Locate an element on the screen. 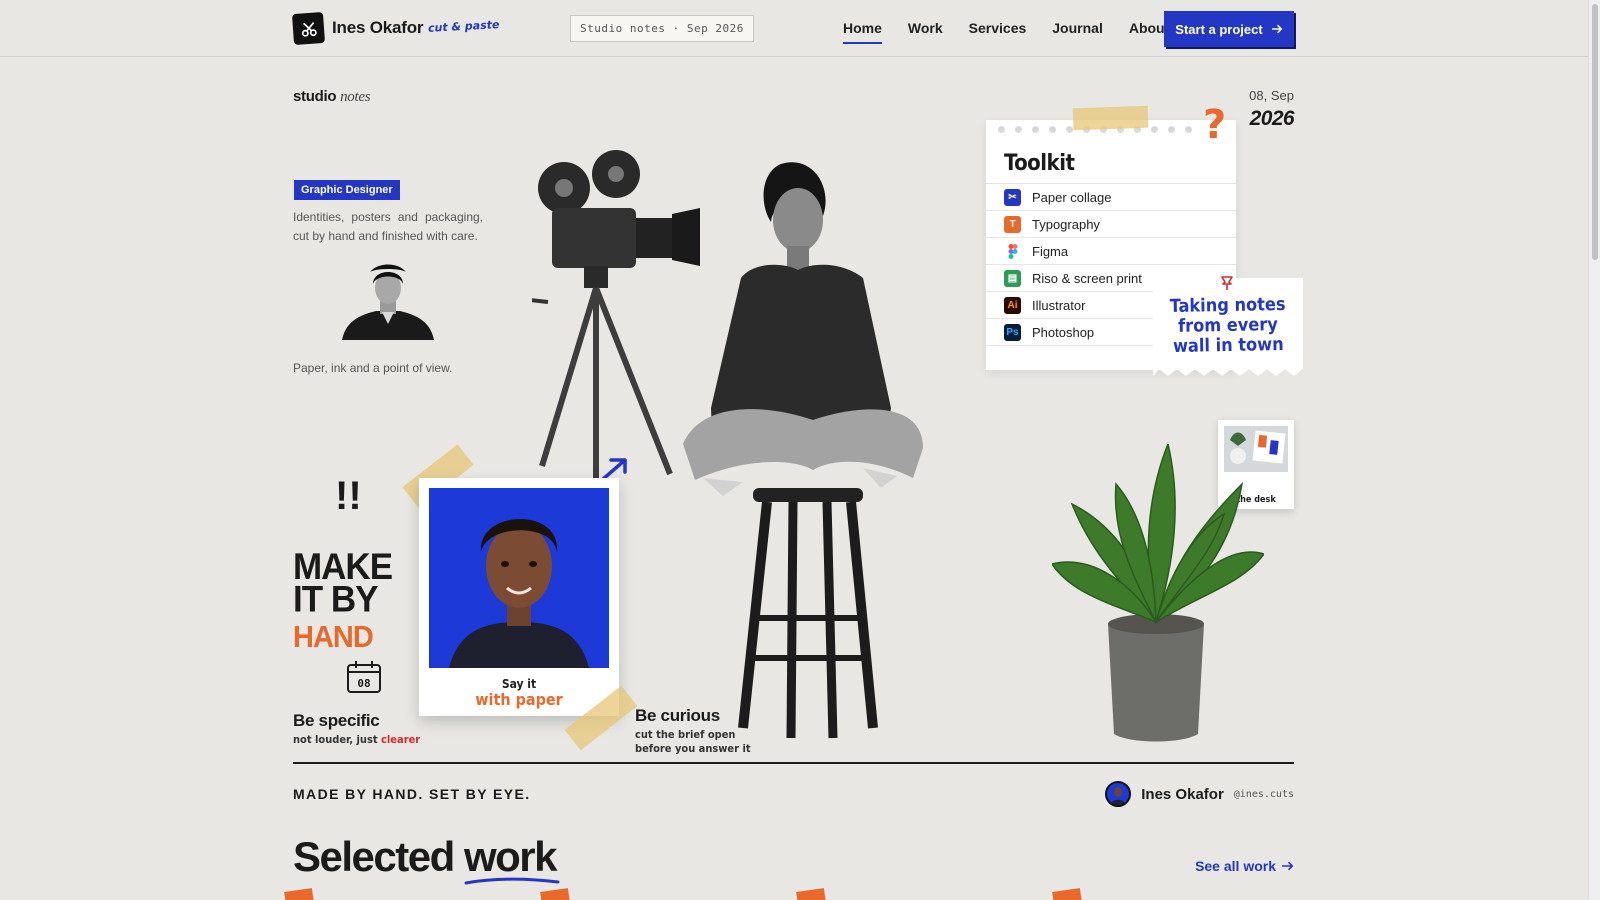 The width and height of the screenshot is (1600, 900). portrait-caption: Paper, ink and a point of view. is located at coordinates (373, 368).